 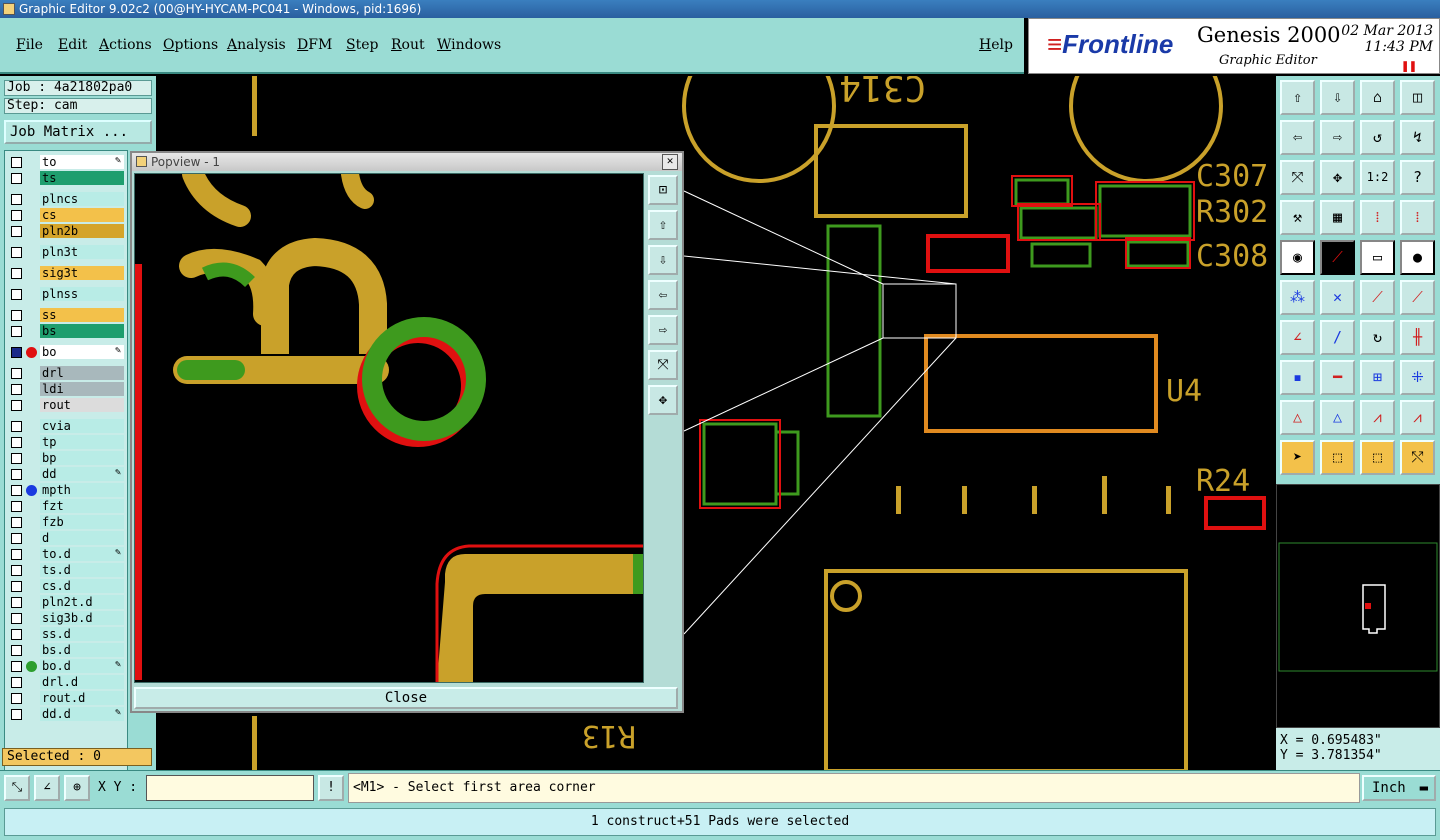 What do you see at coordinates (125, 45) in the screenshot?
I see `menu-actions: Actions` at bounding box center [125, 45].